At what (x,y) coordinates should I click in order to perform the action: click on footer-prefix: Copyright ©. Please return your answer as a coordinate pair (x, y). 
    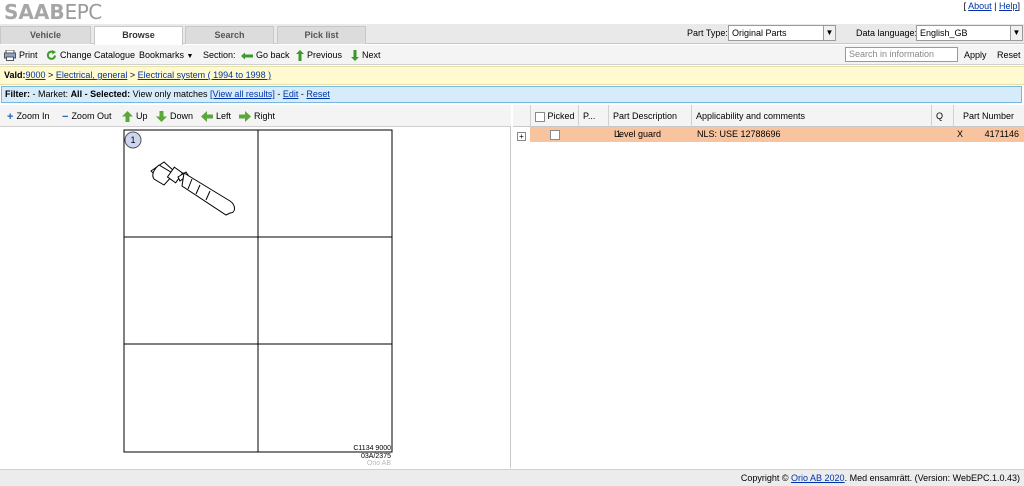
    Looking at the image, I should click on (764, 478).